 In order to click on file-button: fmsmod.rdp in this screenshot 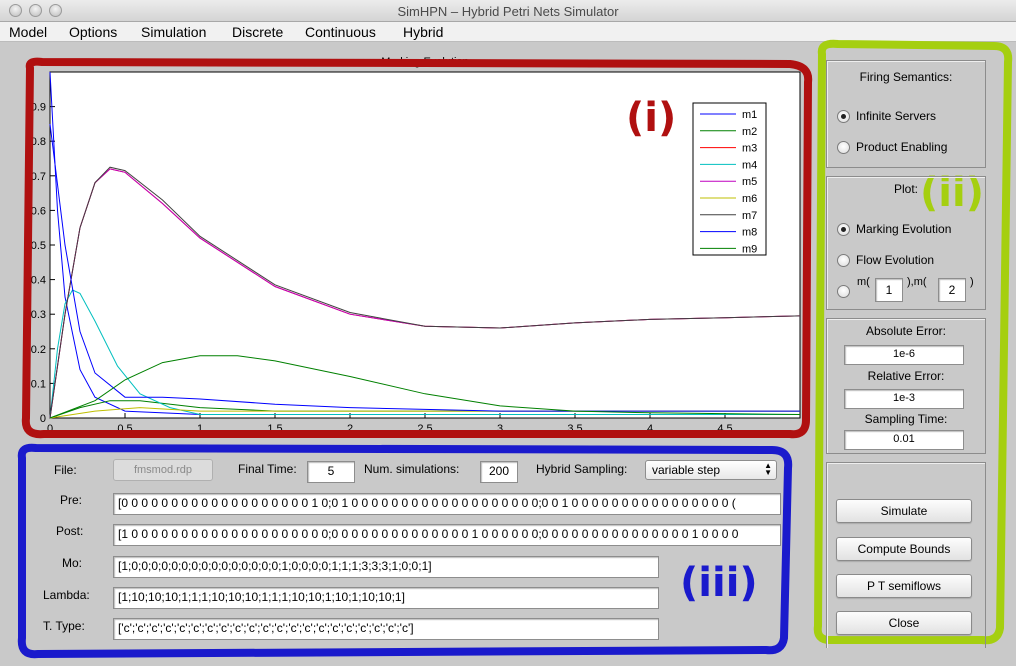, I will do `click(163, 470)`.